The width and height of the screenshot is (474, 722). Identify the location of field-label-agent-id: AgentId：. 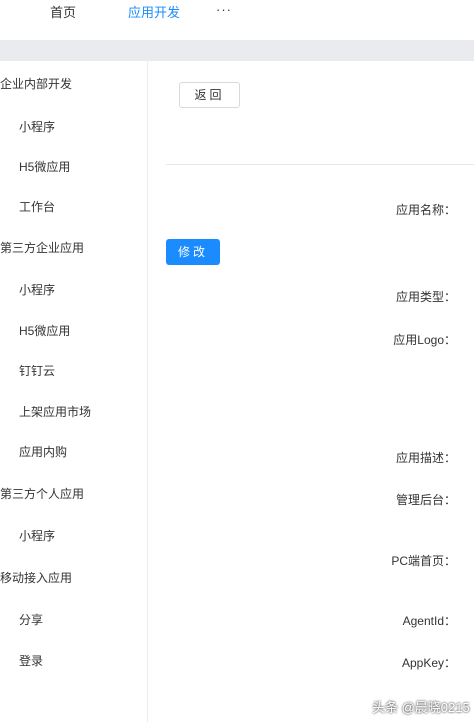
(429, 621).